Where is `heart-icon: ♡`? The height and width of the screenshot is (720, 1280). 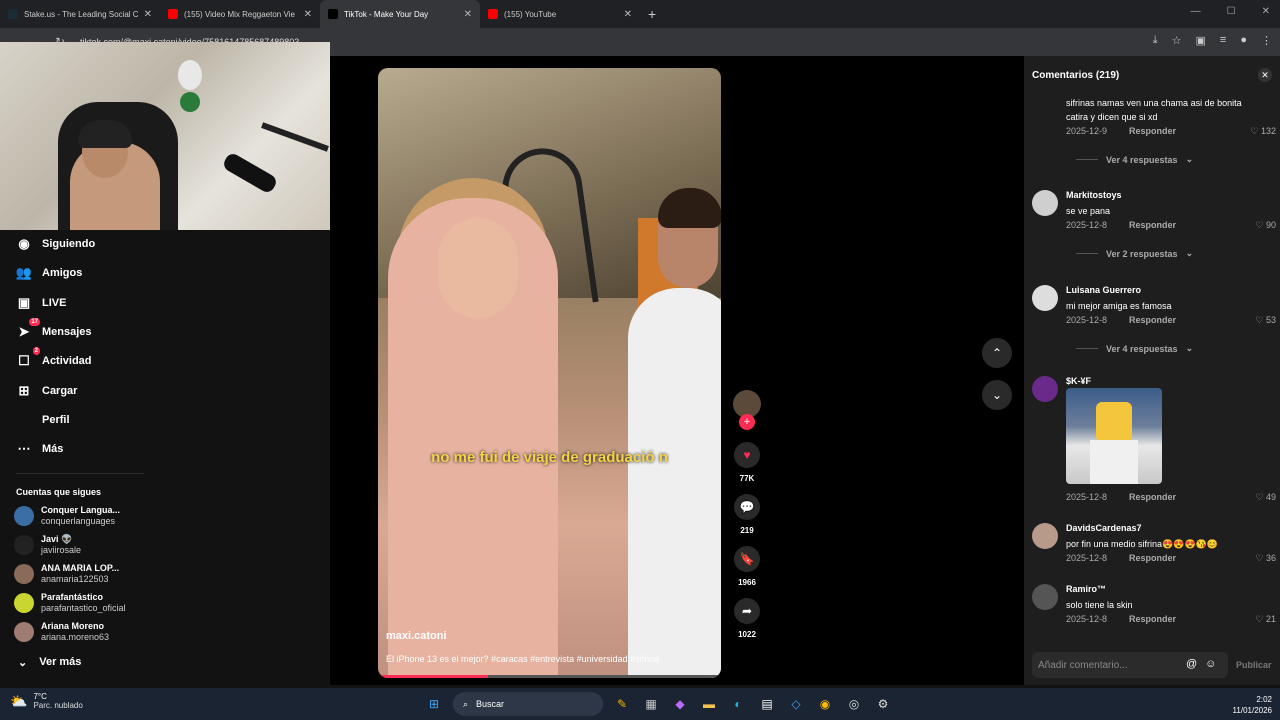 heart-icon: ♡ is located at coordinates (1254, 131).